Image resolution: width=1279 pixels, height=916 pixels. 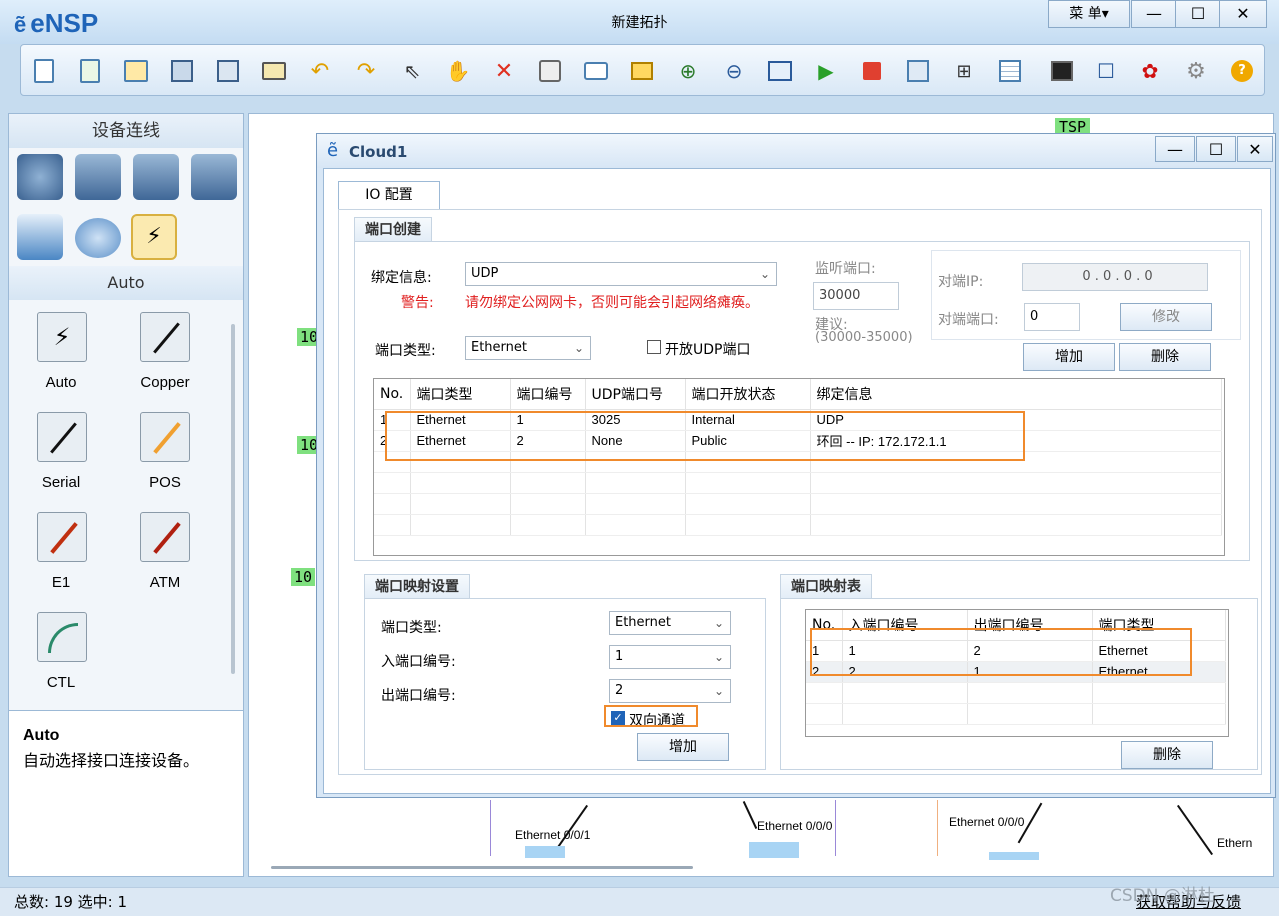 What do you see at coordinates (62, 437) in the screenshot?
I see `serial-link-icon` at bounding box center [62, 437].